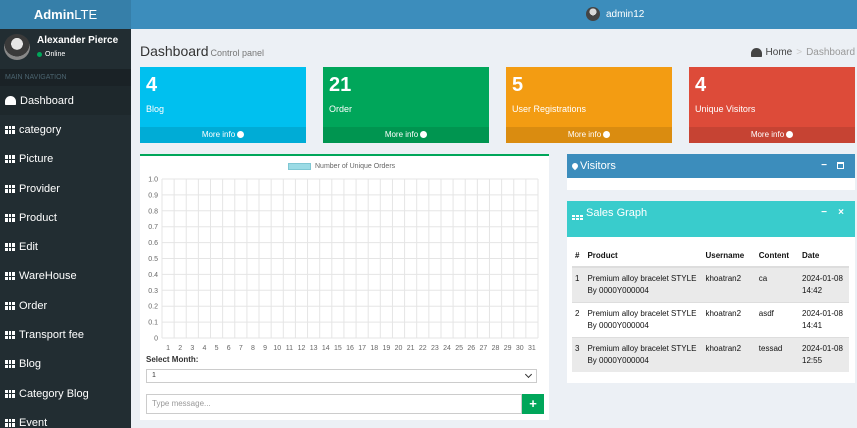  Describe the element at coordinates (520, 348) in the screenshot. I see `x-tick-label: 30` at that location.